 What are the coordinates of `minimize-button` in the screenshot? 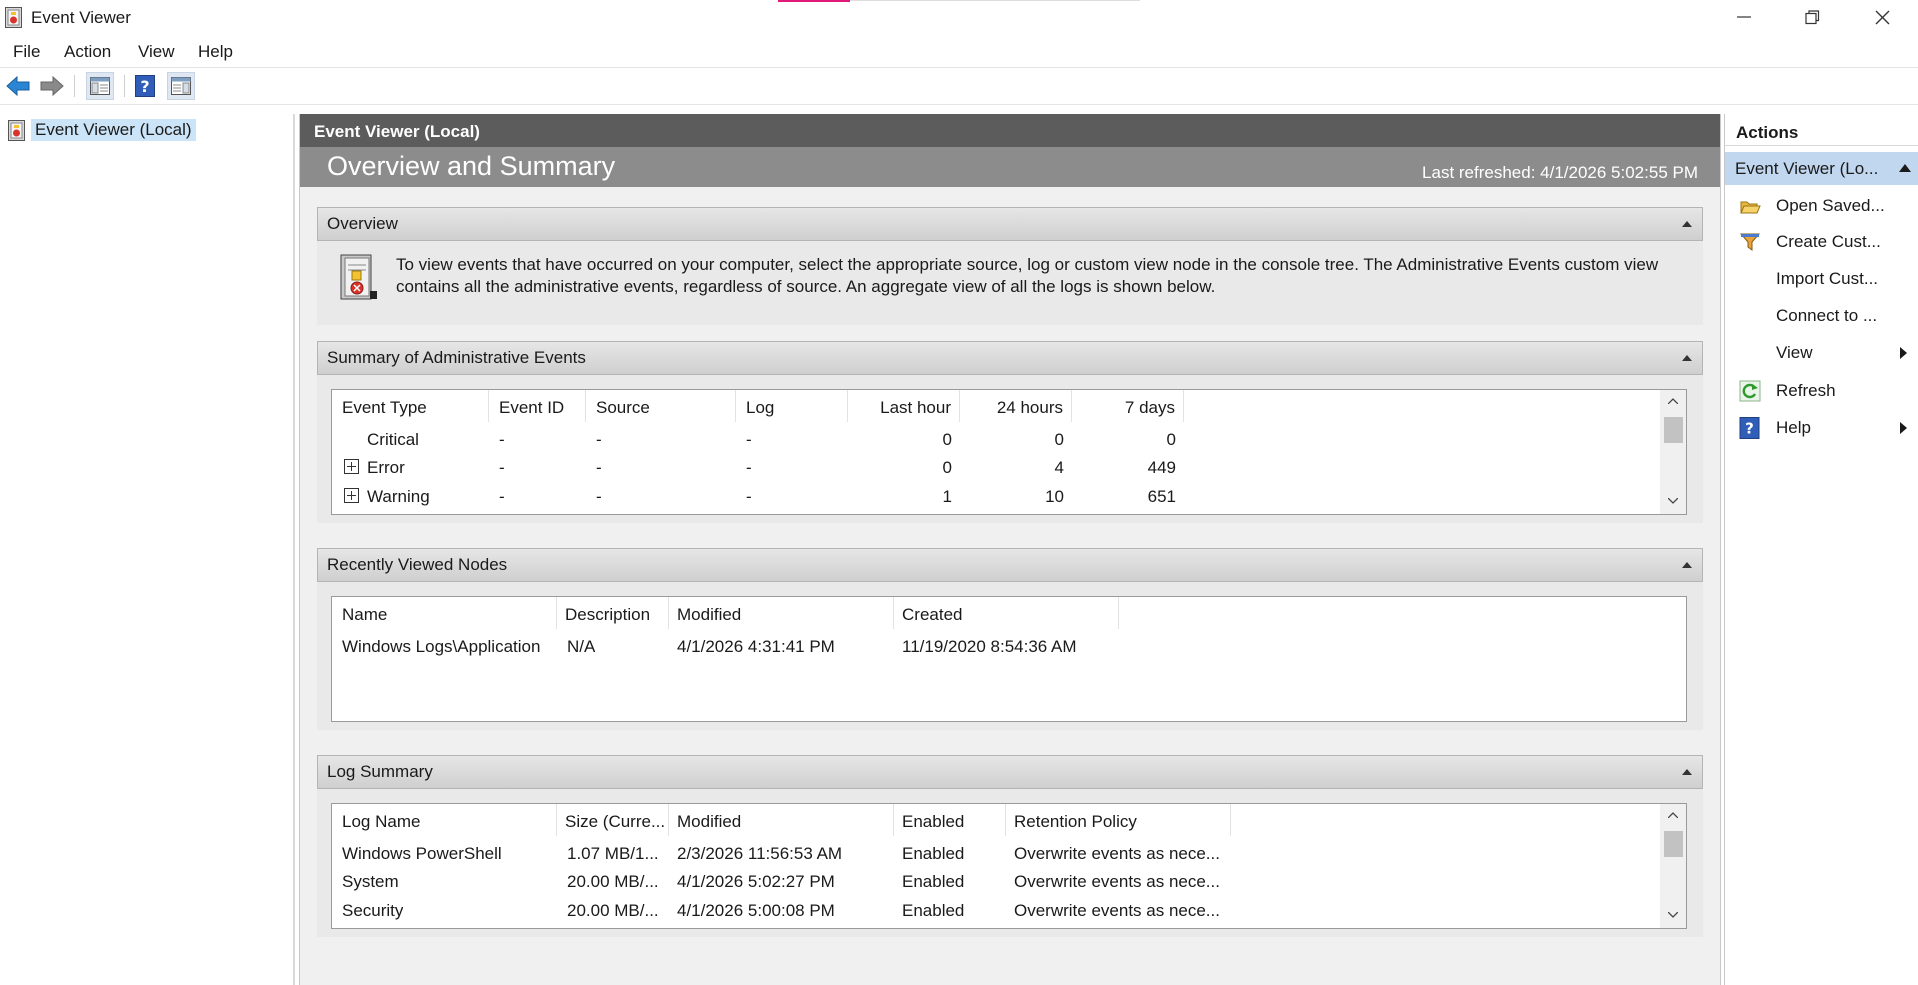 It's located at (1744, 17).